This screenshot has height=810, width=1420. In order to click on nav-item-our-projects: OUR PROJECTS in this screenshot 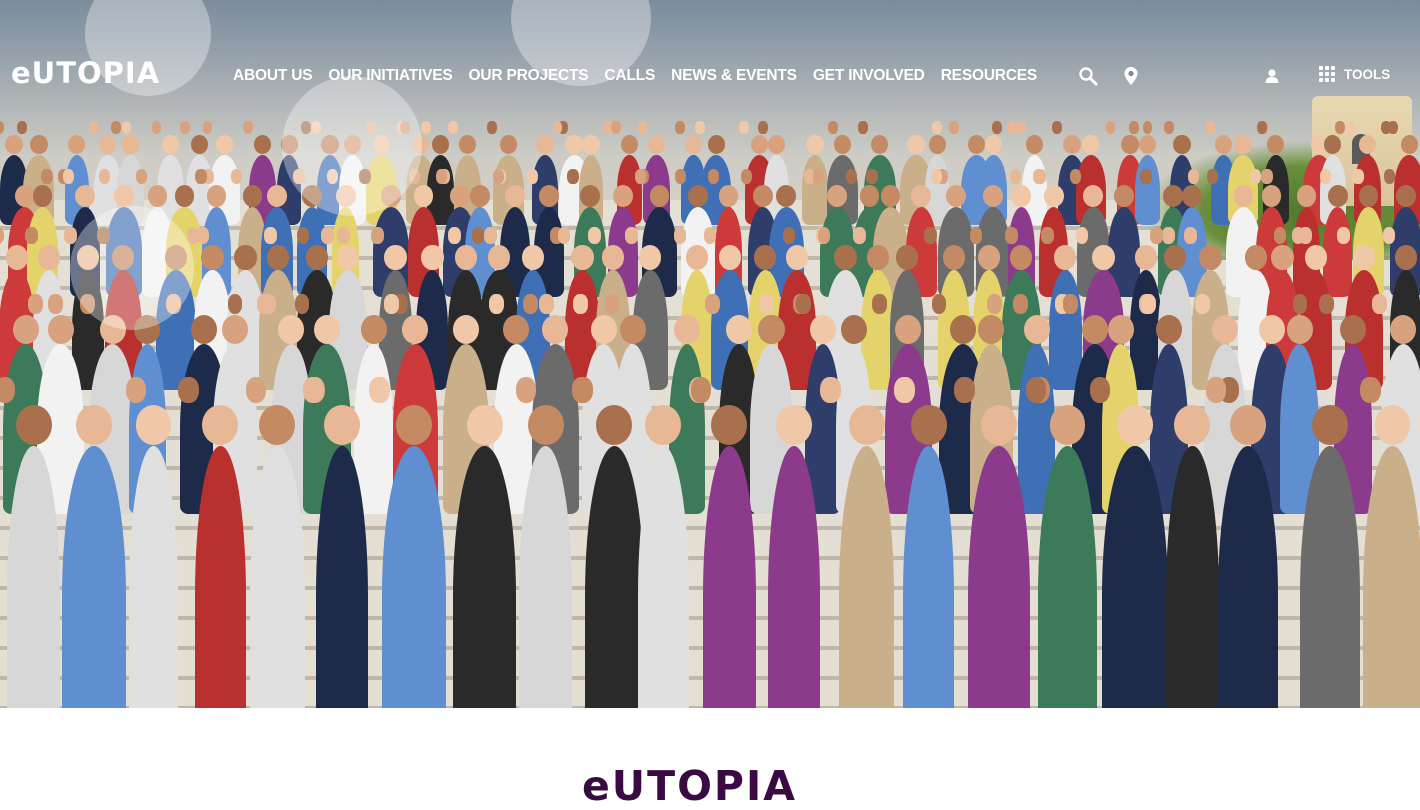, I will do `click(529, 76)`.